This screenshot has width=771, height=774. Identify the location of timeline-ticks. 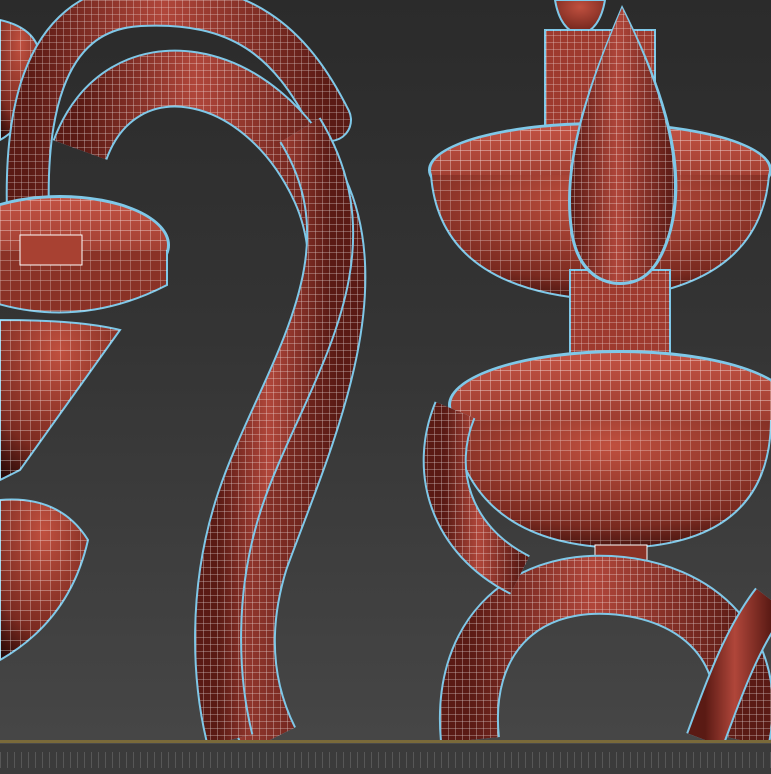
(385, 760).